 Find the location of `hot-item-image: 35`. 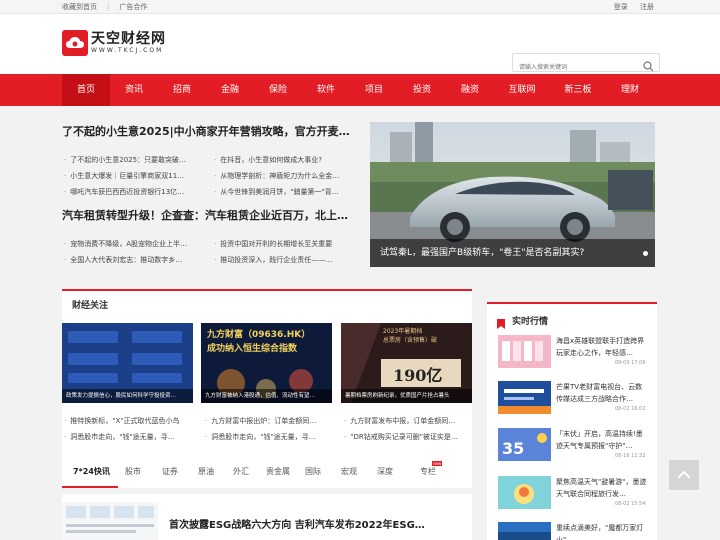

hot-item-image: 35 is located at coordinates (524, 444).